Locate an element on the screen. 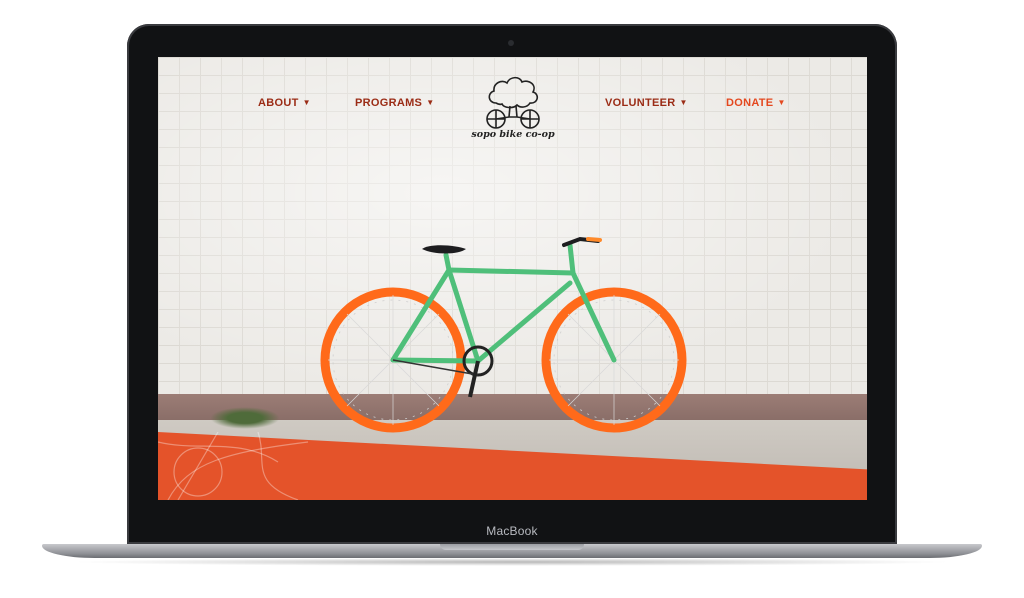 The image size is (1024, 598). handlebar-grip is located at coordinates (594, 239).